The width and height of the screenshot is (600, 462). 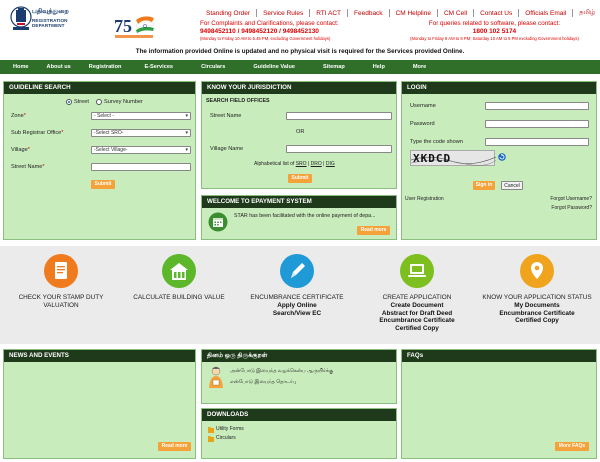 What do you see at coordinates (105, 67) in the screenshot?
I see `menu-item: Registration` at bounding box center [105, 67].